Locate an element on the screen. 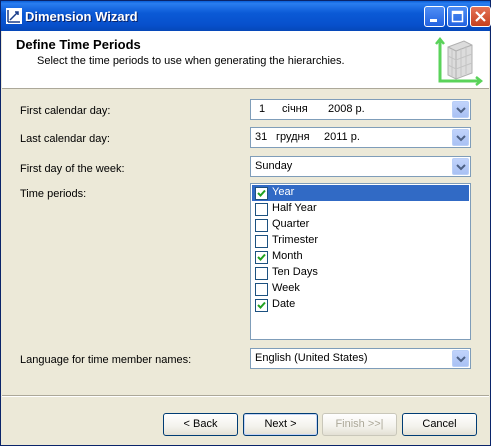  time-period-item: Date is located at coordinates (360, 305).